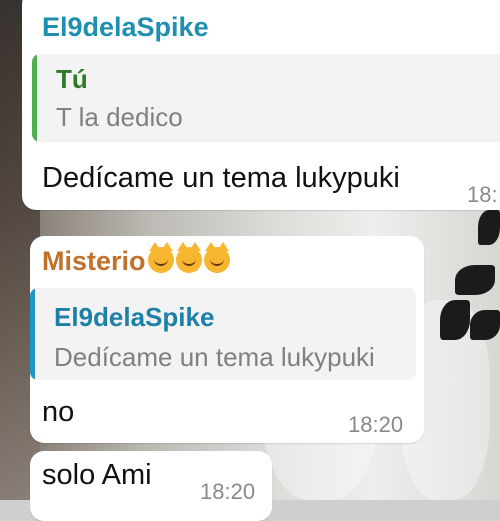  What do you see at coordinates (97, 475) in the screenshot?
I see `message-text: solo Ami` at bounding box center [97, 475].